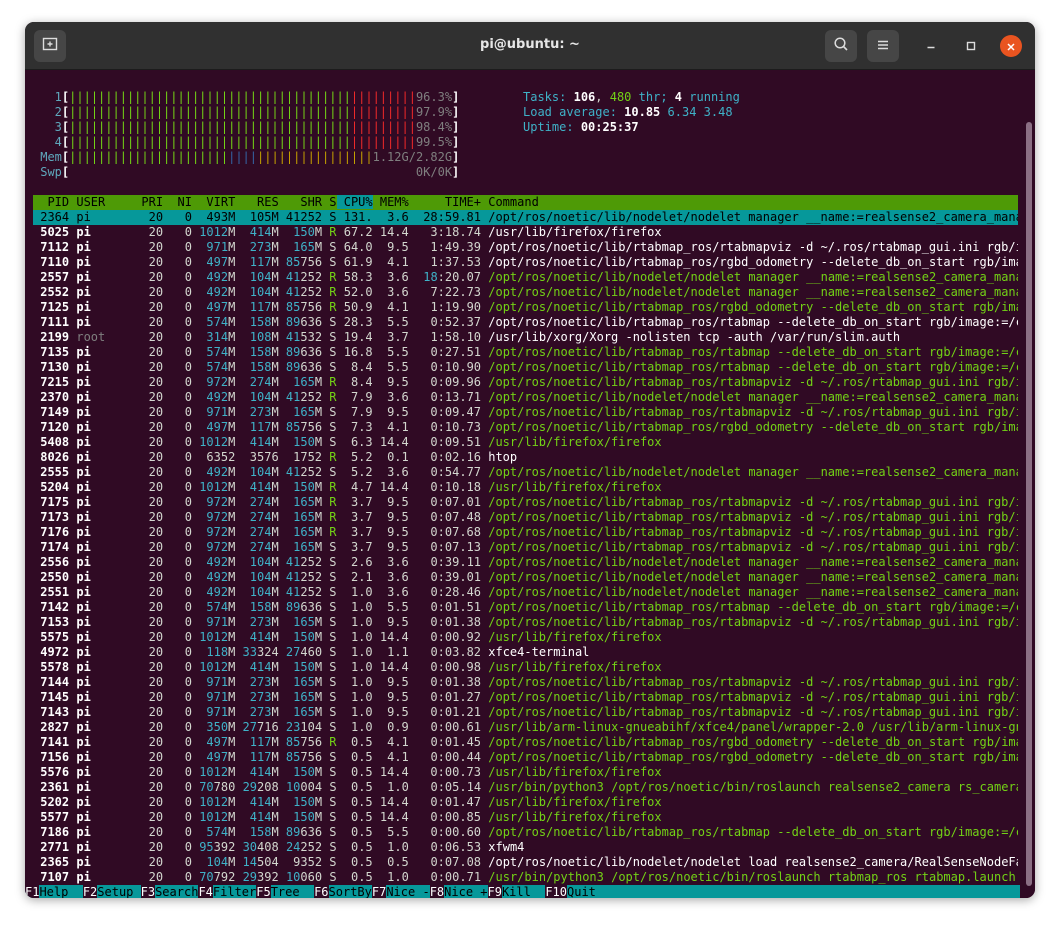  What do you see at coordinates (931, 46) in the screenshot?
I see `minimize-button` at bounding box center [931, 46].